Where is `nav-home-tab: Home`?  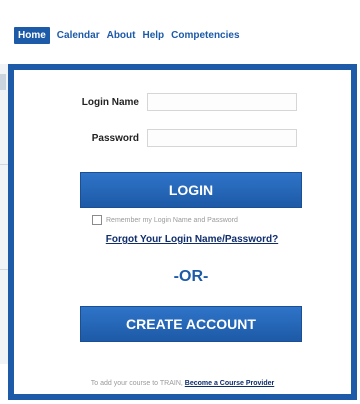
nav-home-tab: Home is located at coordinates (32, 35).